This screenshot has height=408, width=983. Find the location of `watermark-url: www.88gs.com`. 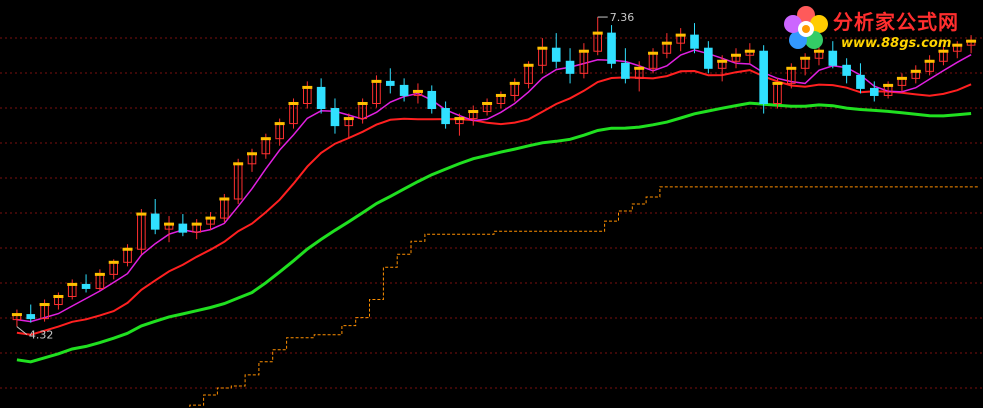

watermark-url: www.88gs.com is located at coordinates (896, 43).